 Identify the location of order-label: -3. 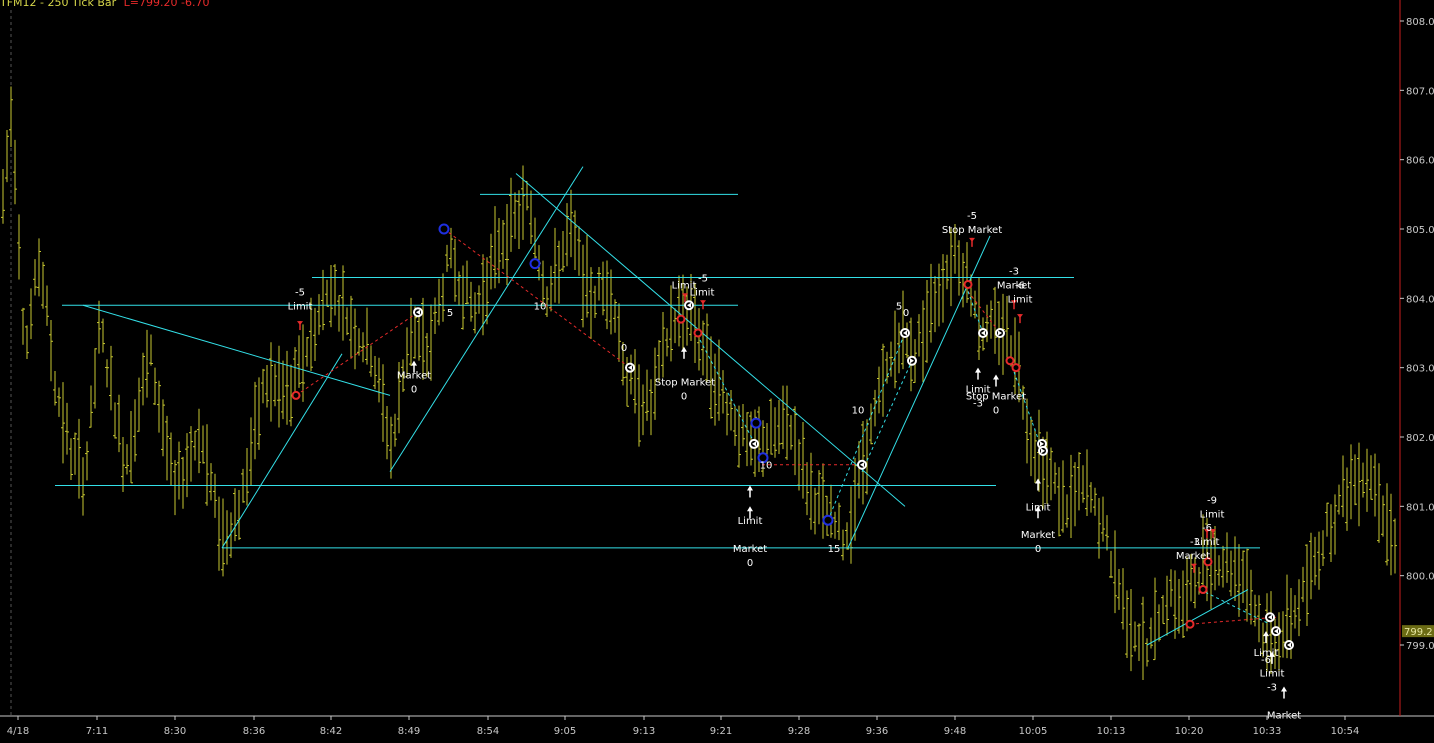
(1195, 542).